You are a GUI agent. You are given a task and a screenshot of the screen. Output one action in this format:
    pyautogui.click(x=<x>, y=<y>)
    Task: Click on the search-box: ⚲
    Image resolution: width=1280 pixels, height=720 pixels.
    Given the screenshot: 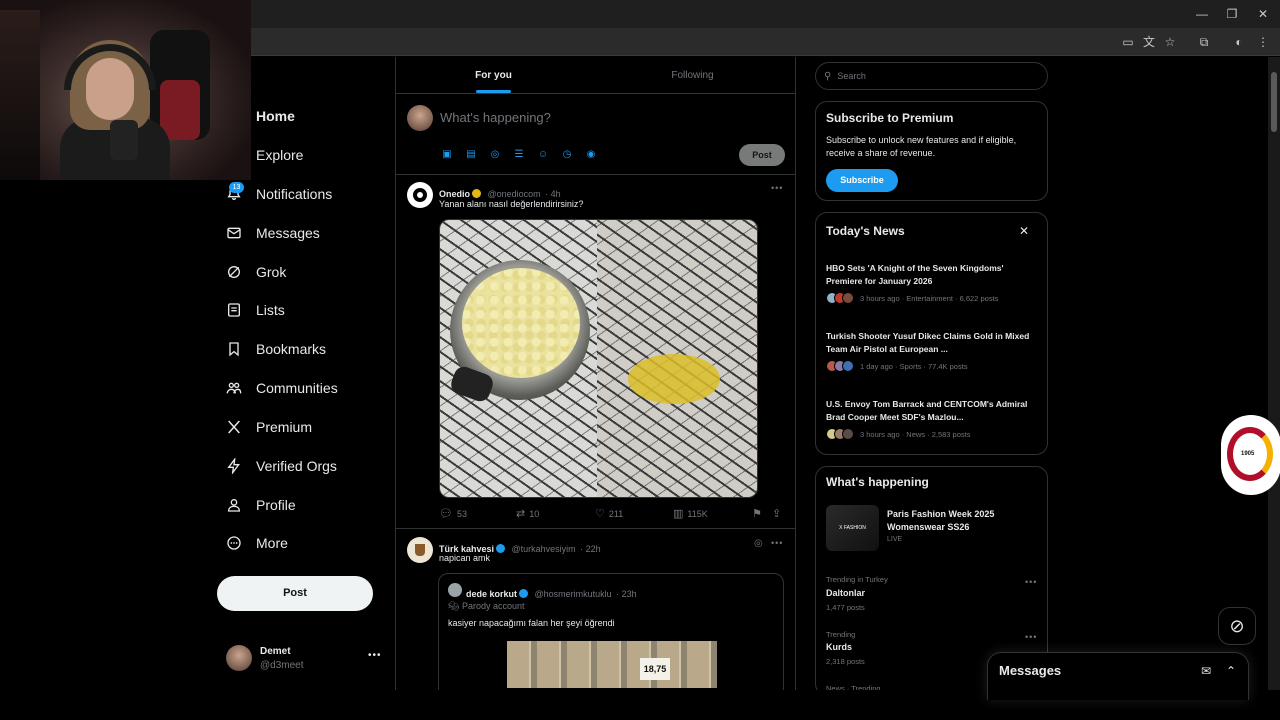 What is the action you would take?
    pyautogui.click(x=931, y=76)
    